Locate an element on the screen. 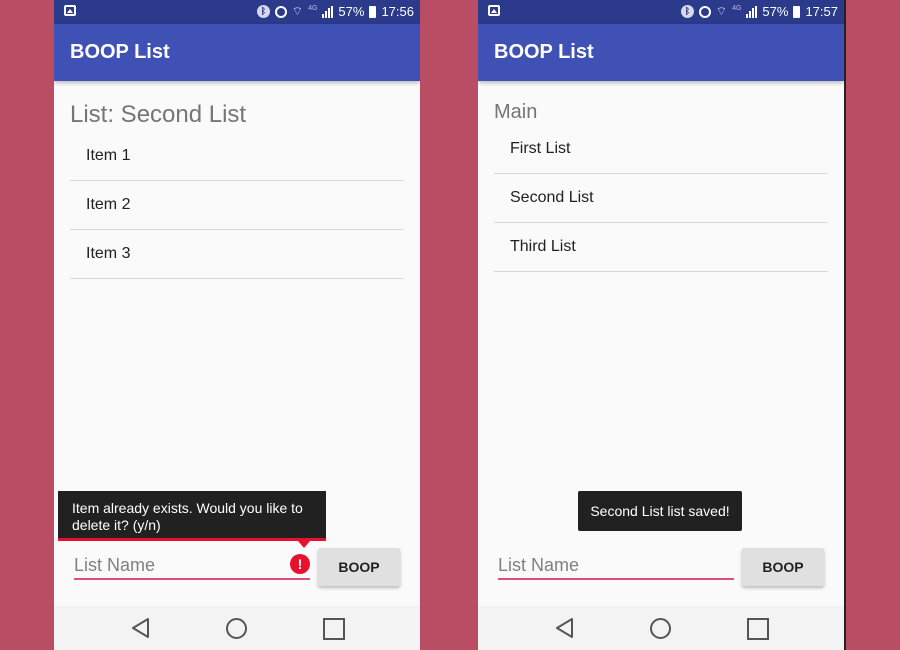 This screenshot has height=650, width=900. status-icons: ᛒ ⌔ 4G 57% 17:57 is located at coordinates (759, 11).